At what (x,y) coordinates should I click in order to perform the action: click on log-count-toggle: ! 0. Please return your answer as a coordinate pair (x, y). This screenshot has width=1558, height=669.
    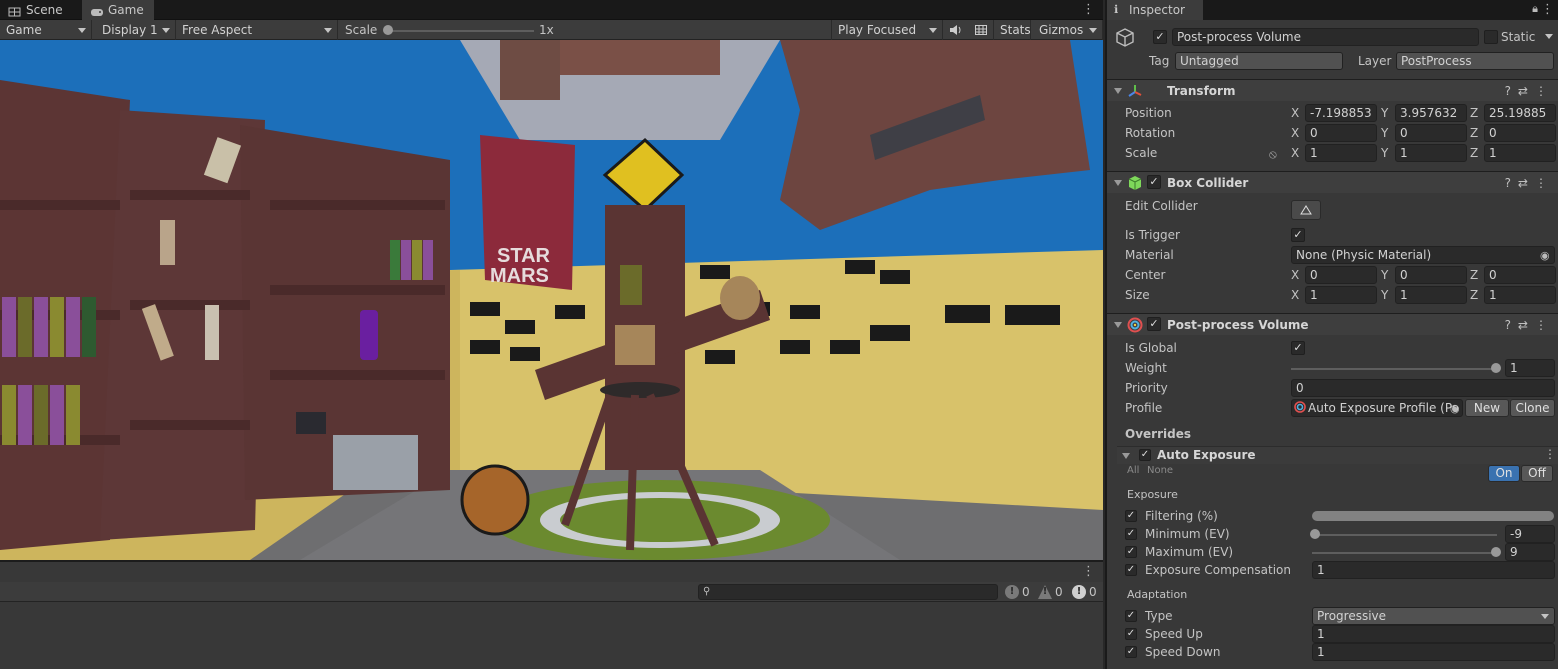
    Looking at the image, I should click on (1016, 592).